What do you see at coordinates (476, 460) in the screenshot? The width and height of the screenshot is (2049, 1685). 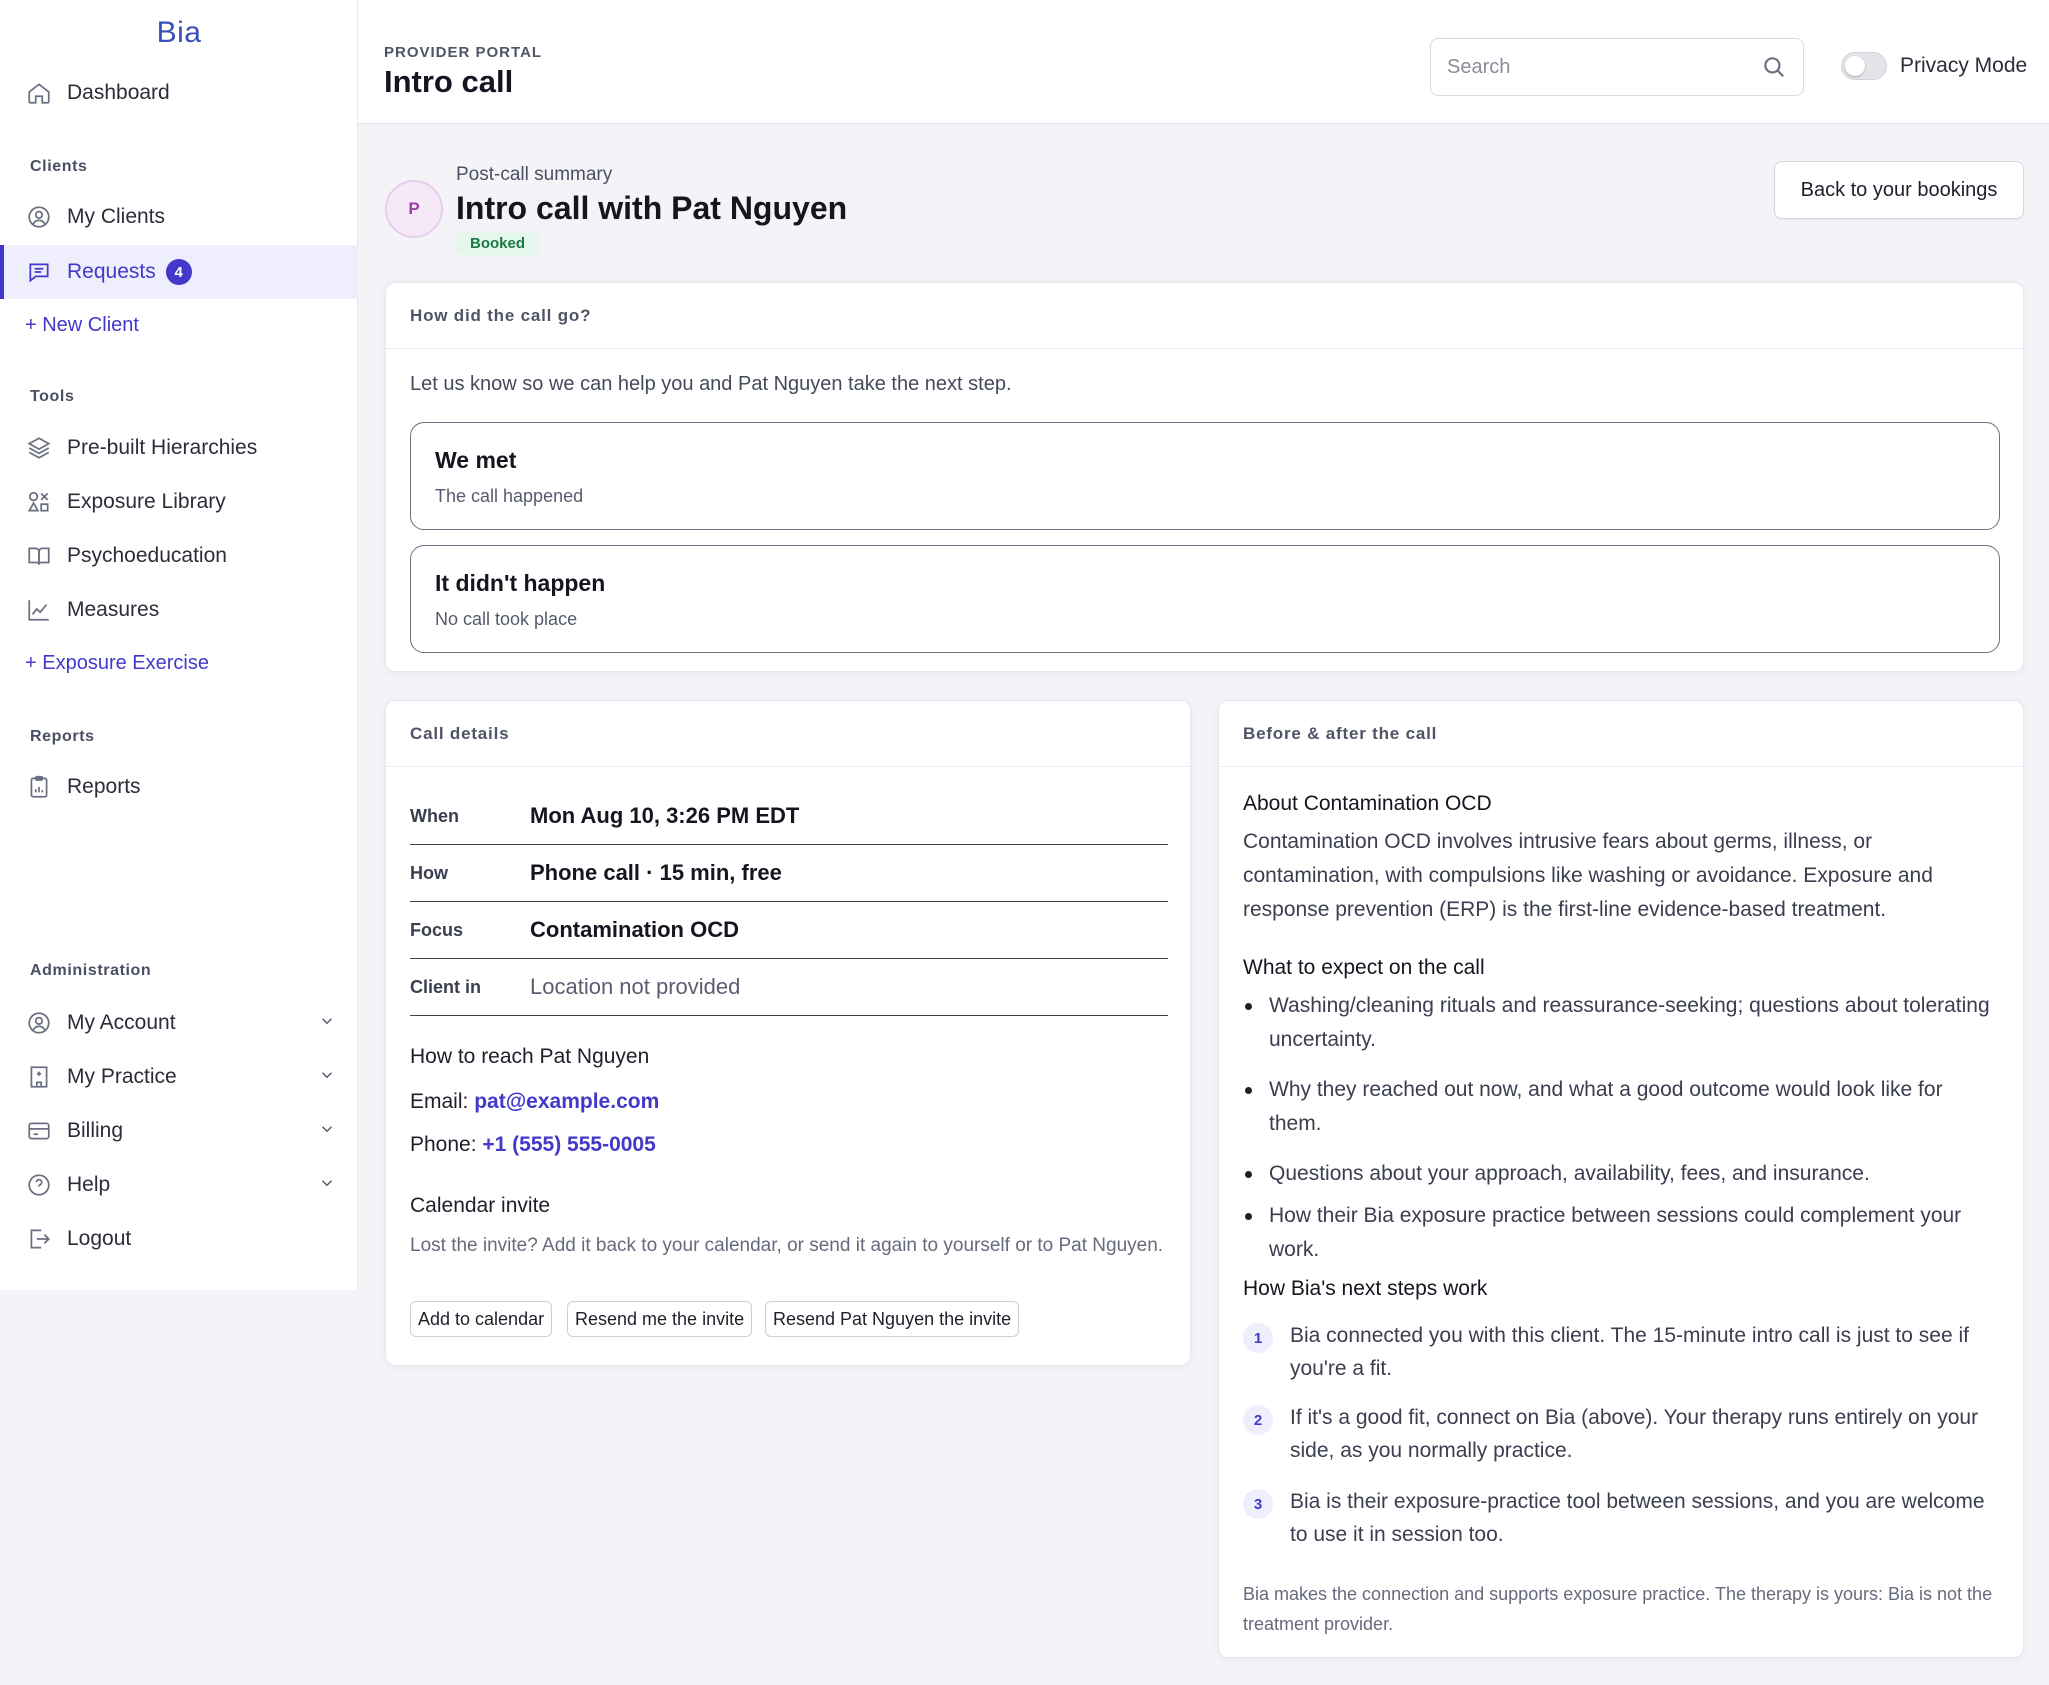 I see `option-title: We met` at bounding box center [476, 460].